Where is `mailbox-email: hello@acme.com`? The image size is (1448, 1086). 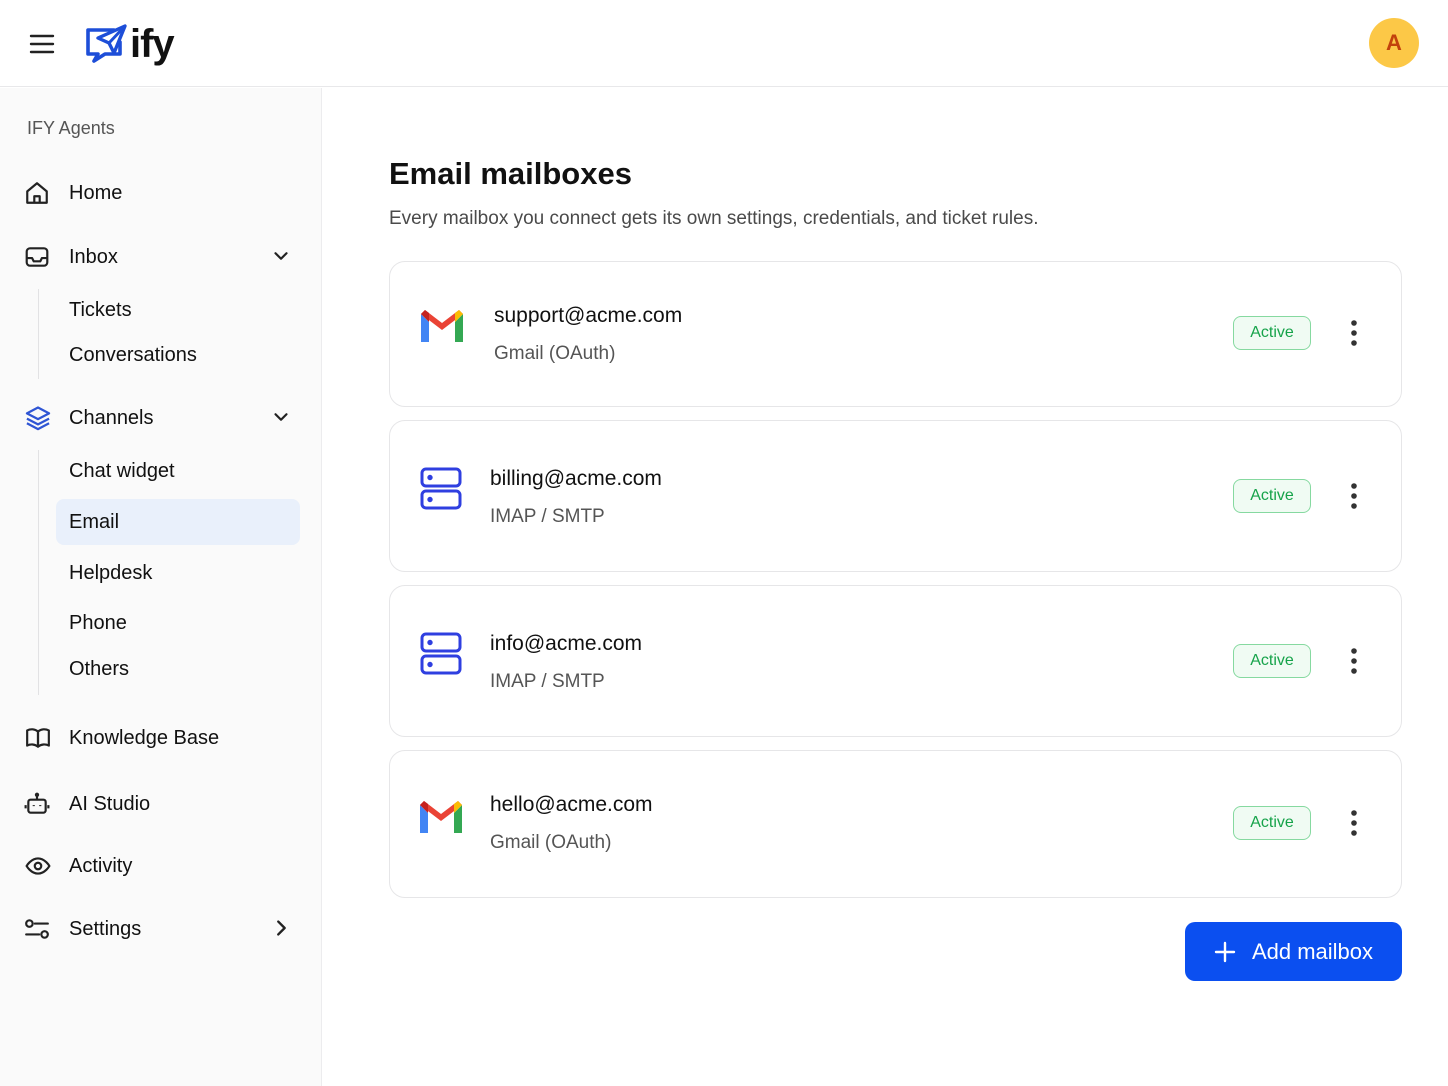 mailbox-email: hello@acme.com is located at coordinates (571, 804).